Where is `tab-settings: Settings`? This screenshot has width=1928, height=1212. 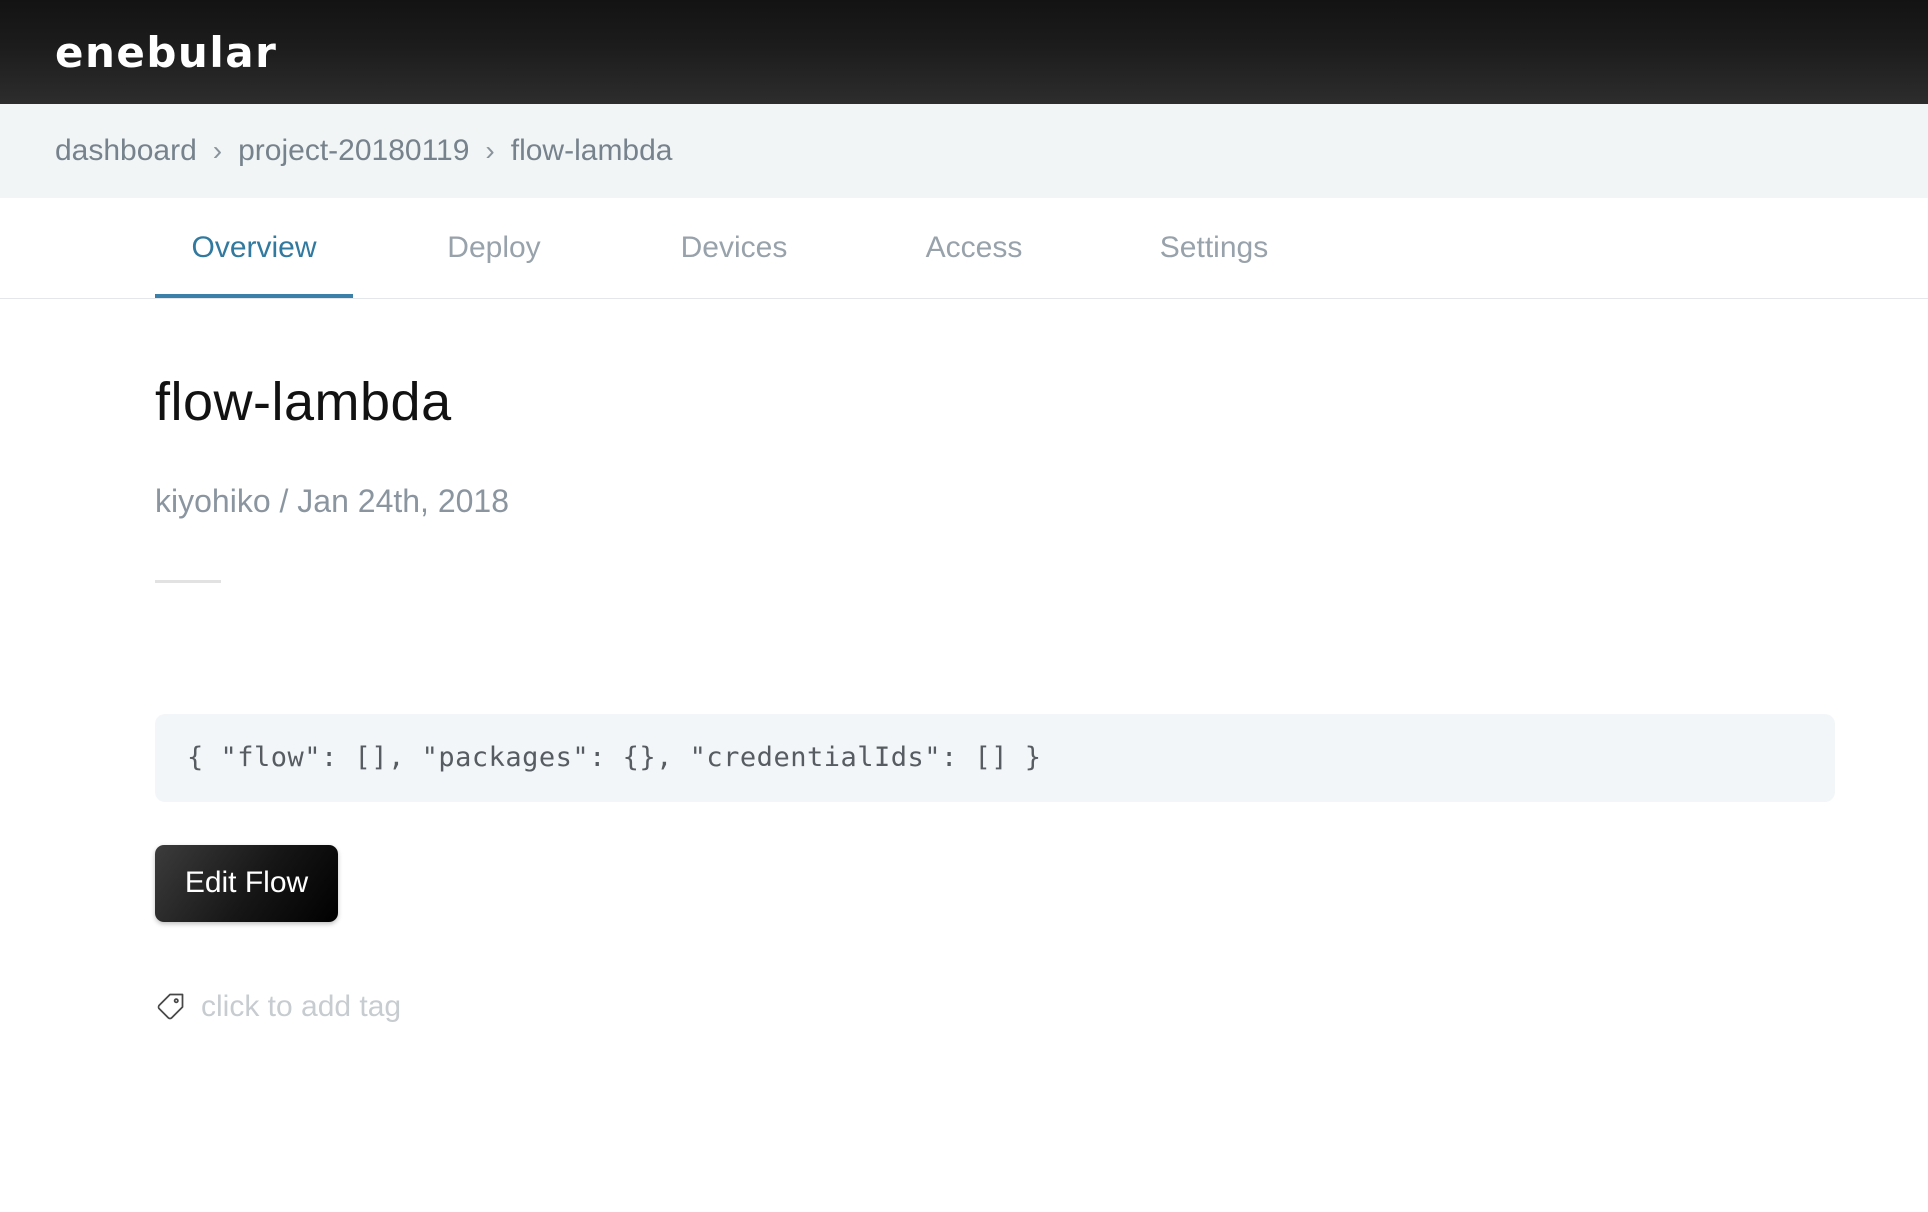 tab-settings: Settings is located at coordinates (1214, 248).